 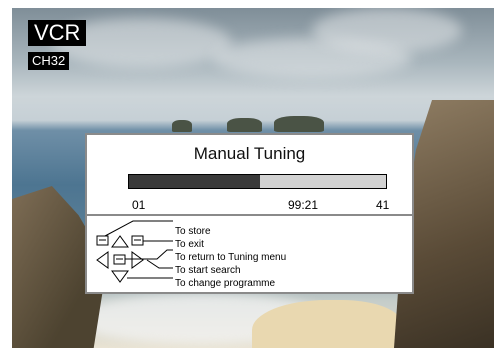 I want to click on cloud, so click(x=387, y=30).